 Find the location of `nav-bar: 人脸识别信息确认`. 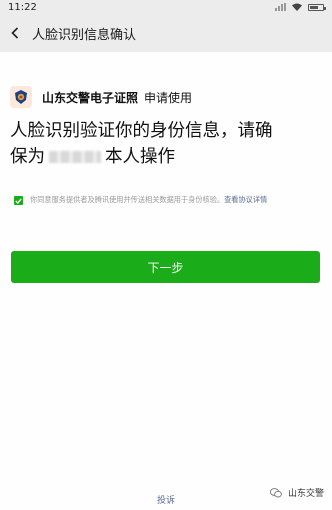

nav-bar: 人脸识别信息确认 is located at coordinates (166, 33).